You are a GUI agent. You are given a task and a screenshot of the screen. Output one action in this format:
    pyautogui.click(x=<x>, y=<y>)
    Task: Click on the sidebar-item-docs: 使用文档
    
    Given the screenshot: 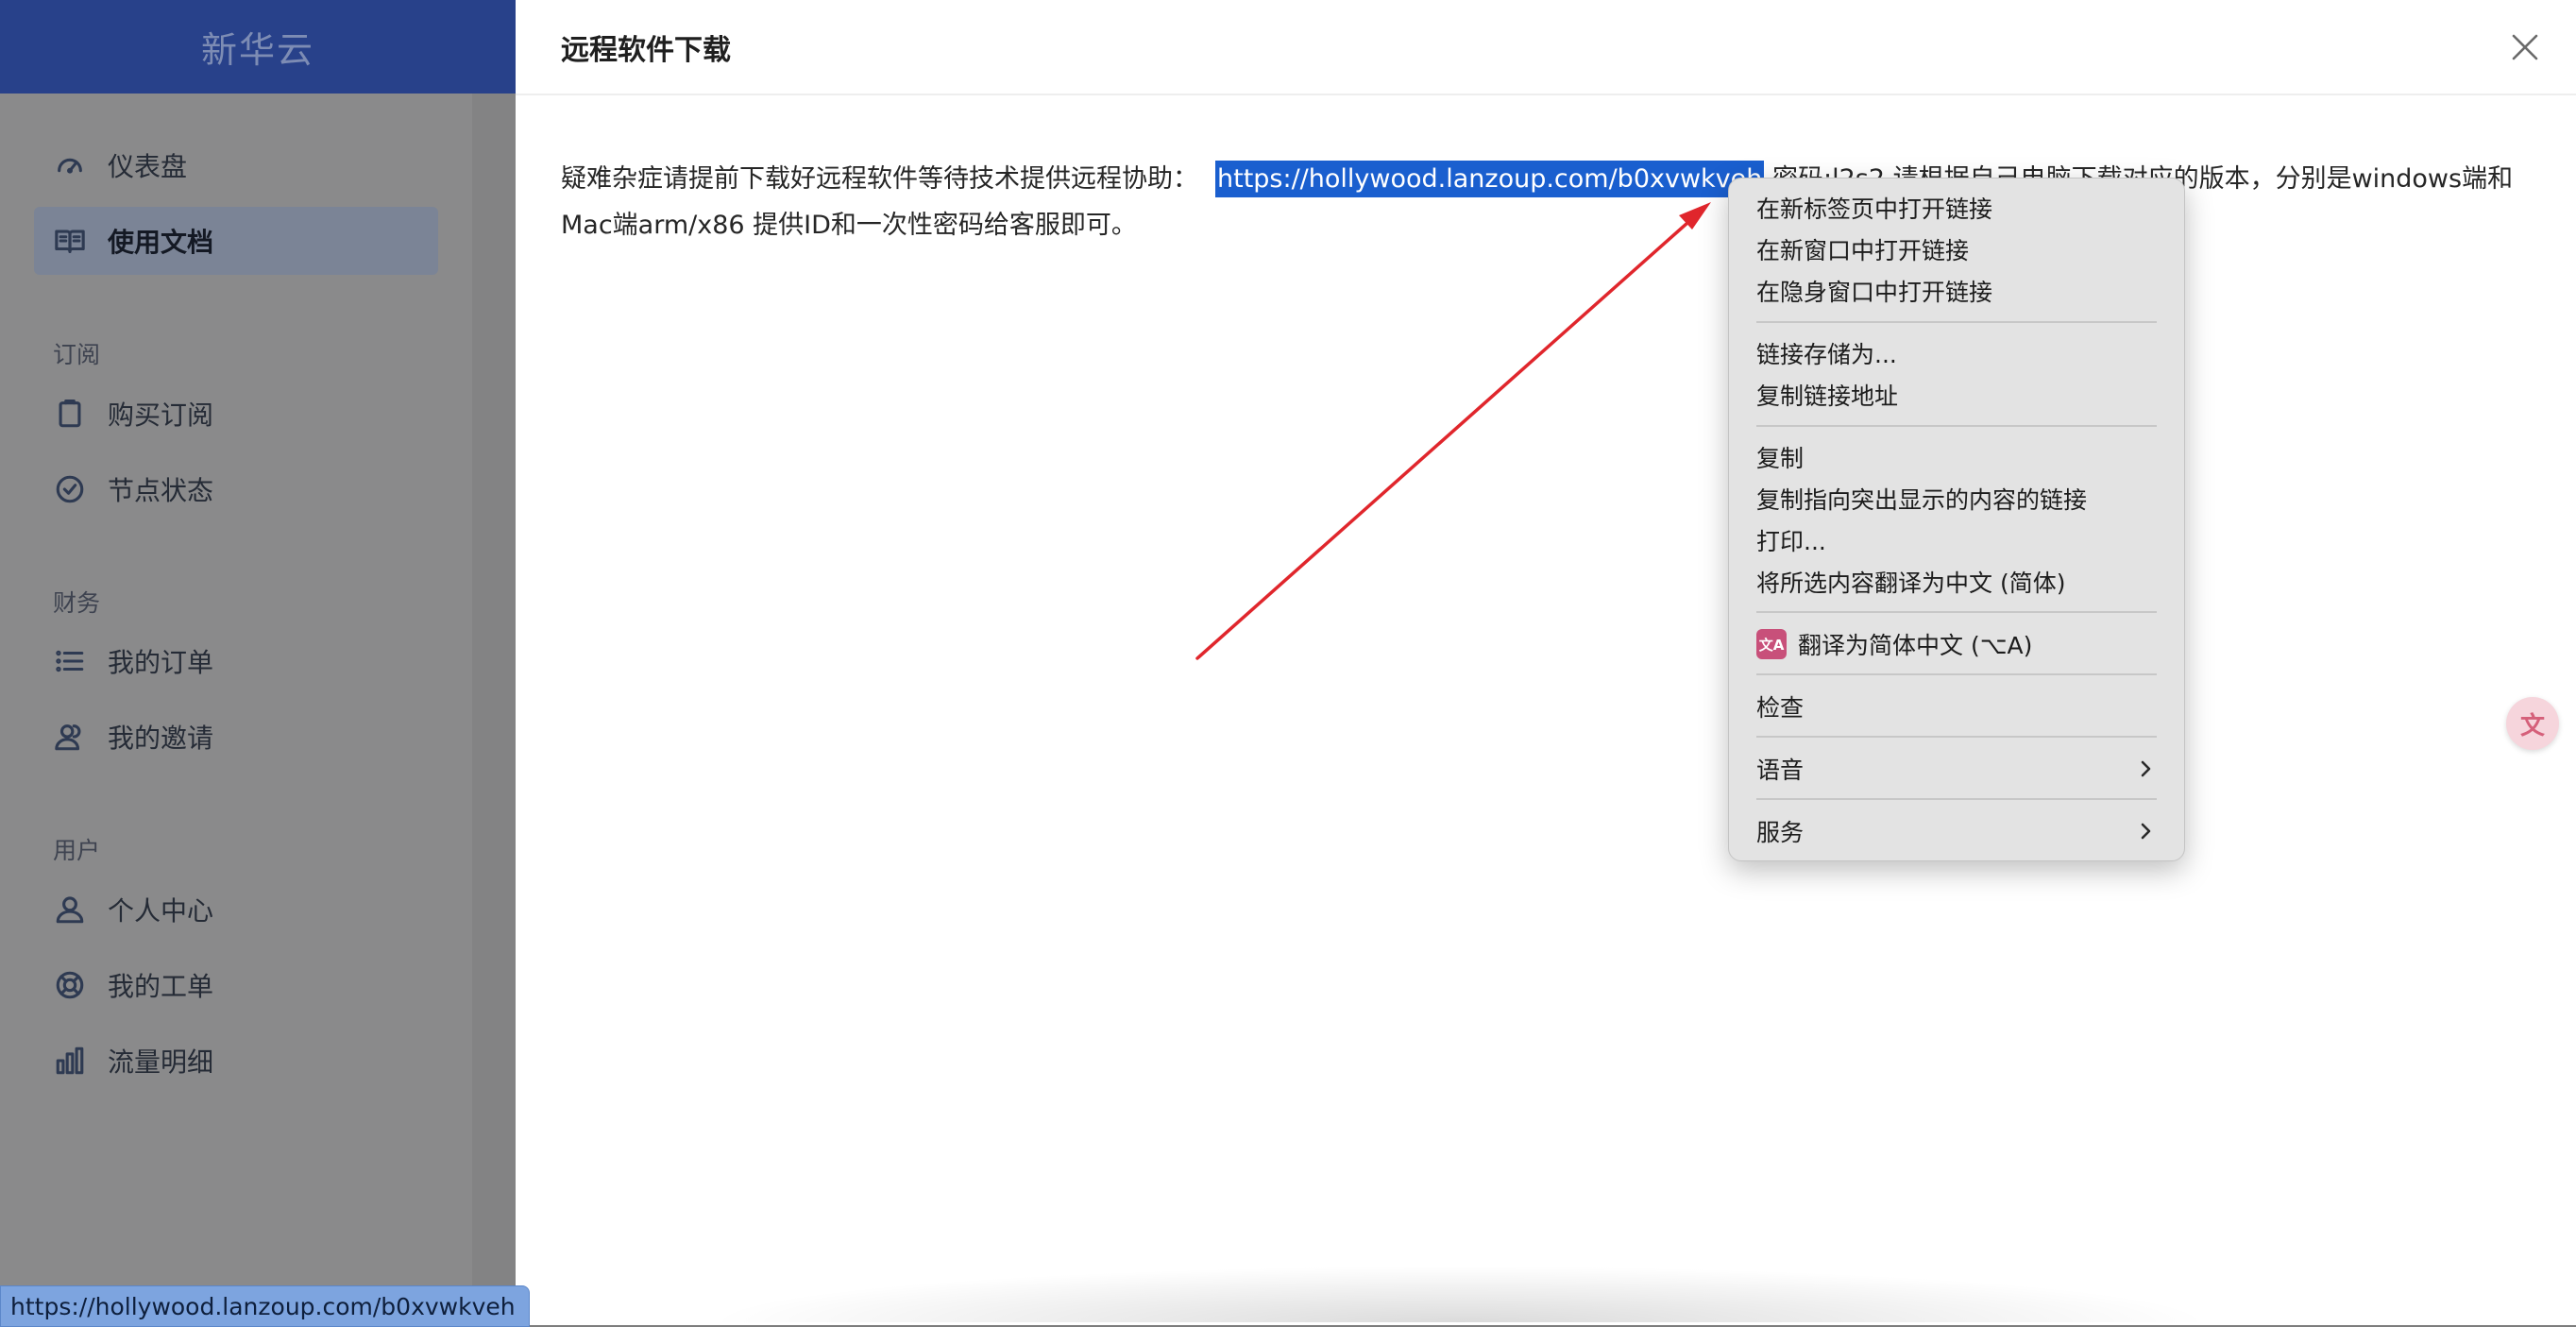 What is the action you would take?
    pyautogui.click(x=236, y=241)
    